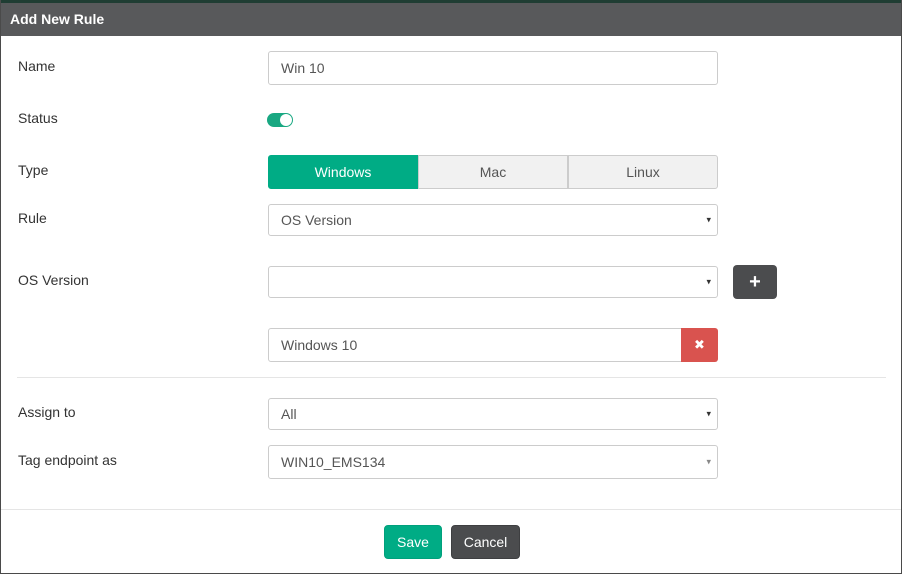 This screenshot has height=575, width=902. I want to click on type-label: Type, so click(33, 170).